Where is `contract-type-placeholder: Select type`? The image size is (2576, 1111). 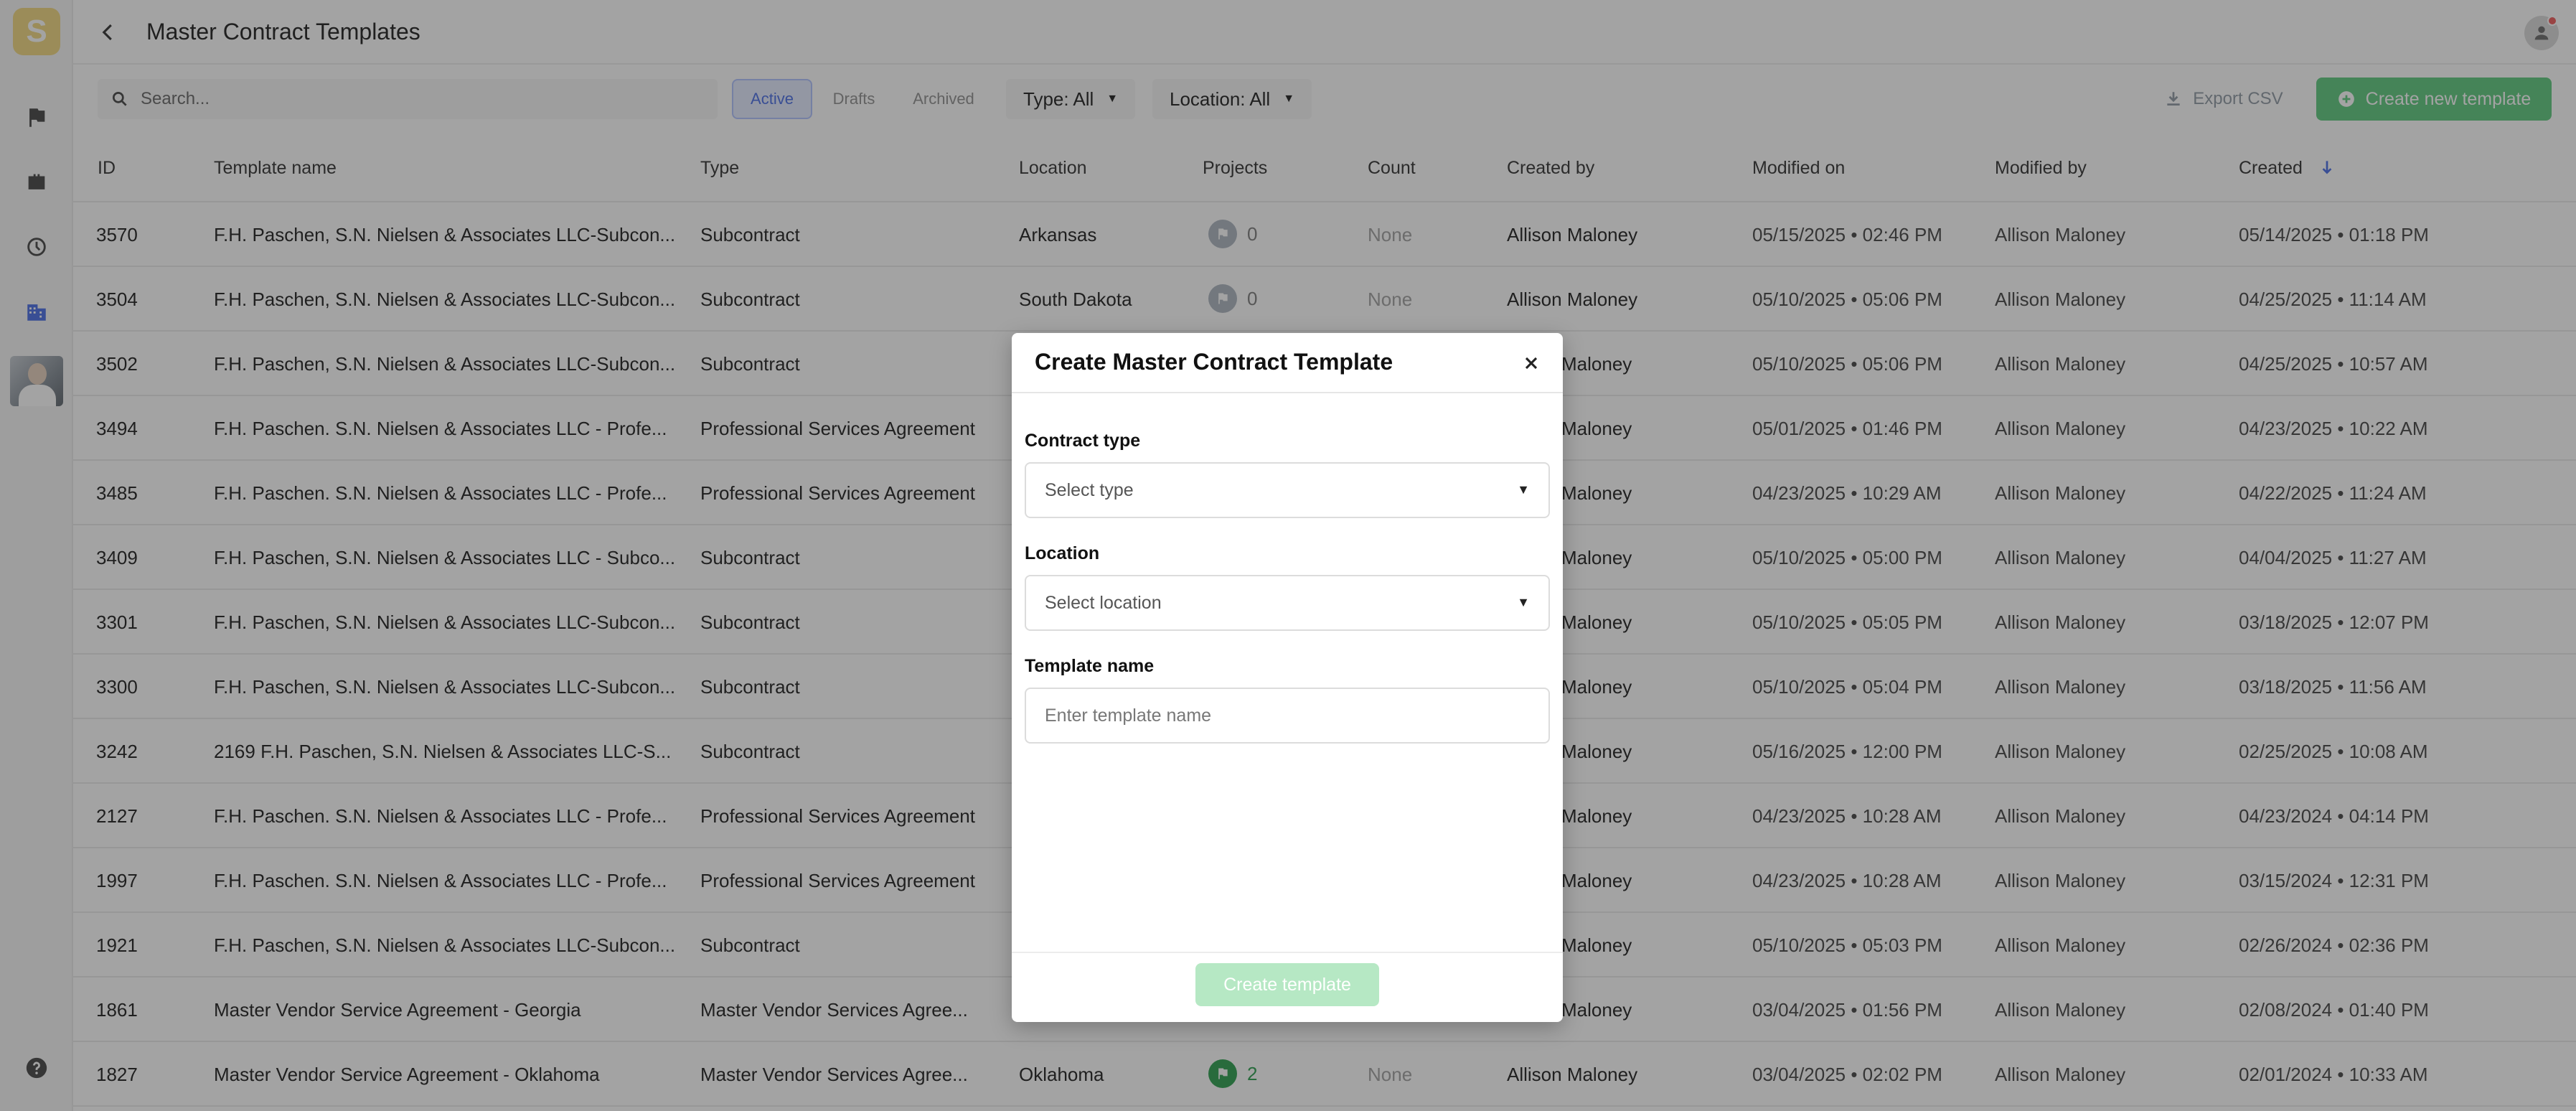
contract-type-placeholder: Select type is located at coordinates (1089, 489).